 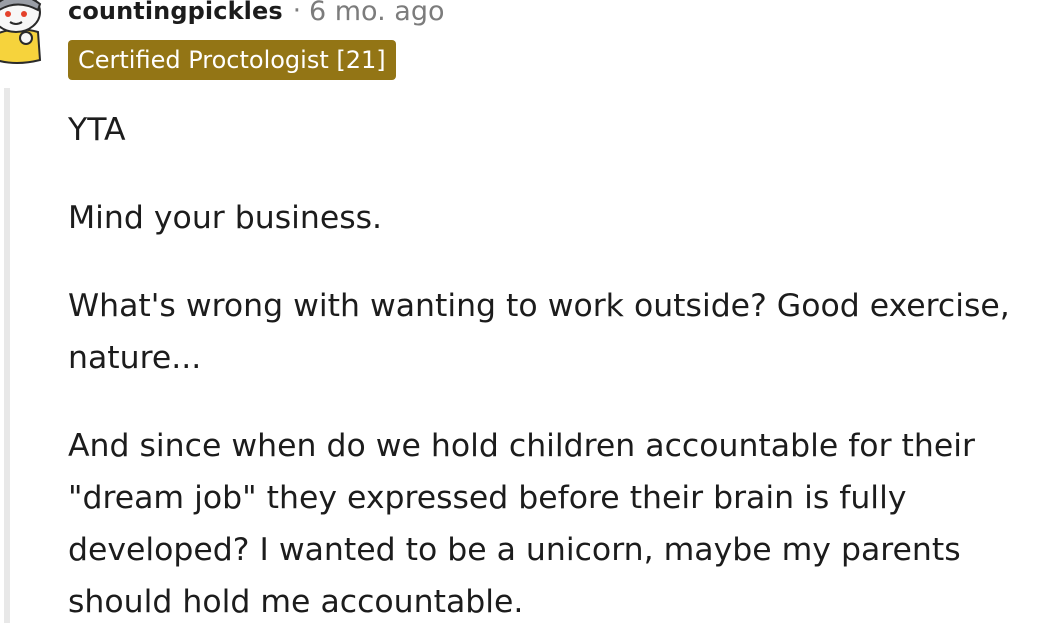 I want to click on comment-header: countingpickles · 6 mo. ago, so click(x=256, y=14).